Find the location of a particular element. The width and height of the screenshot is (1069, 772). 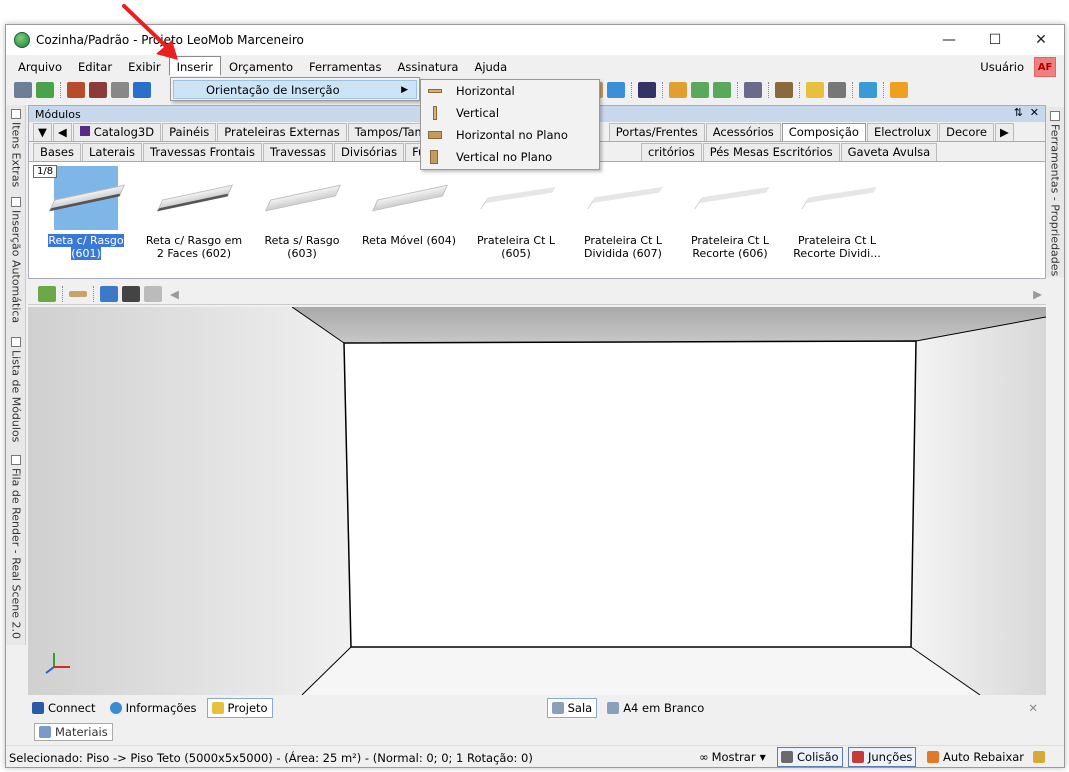

close-tab-icon: ✕ is located at coordinates (1033, 708).